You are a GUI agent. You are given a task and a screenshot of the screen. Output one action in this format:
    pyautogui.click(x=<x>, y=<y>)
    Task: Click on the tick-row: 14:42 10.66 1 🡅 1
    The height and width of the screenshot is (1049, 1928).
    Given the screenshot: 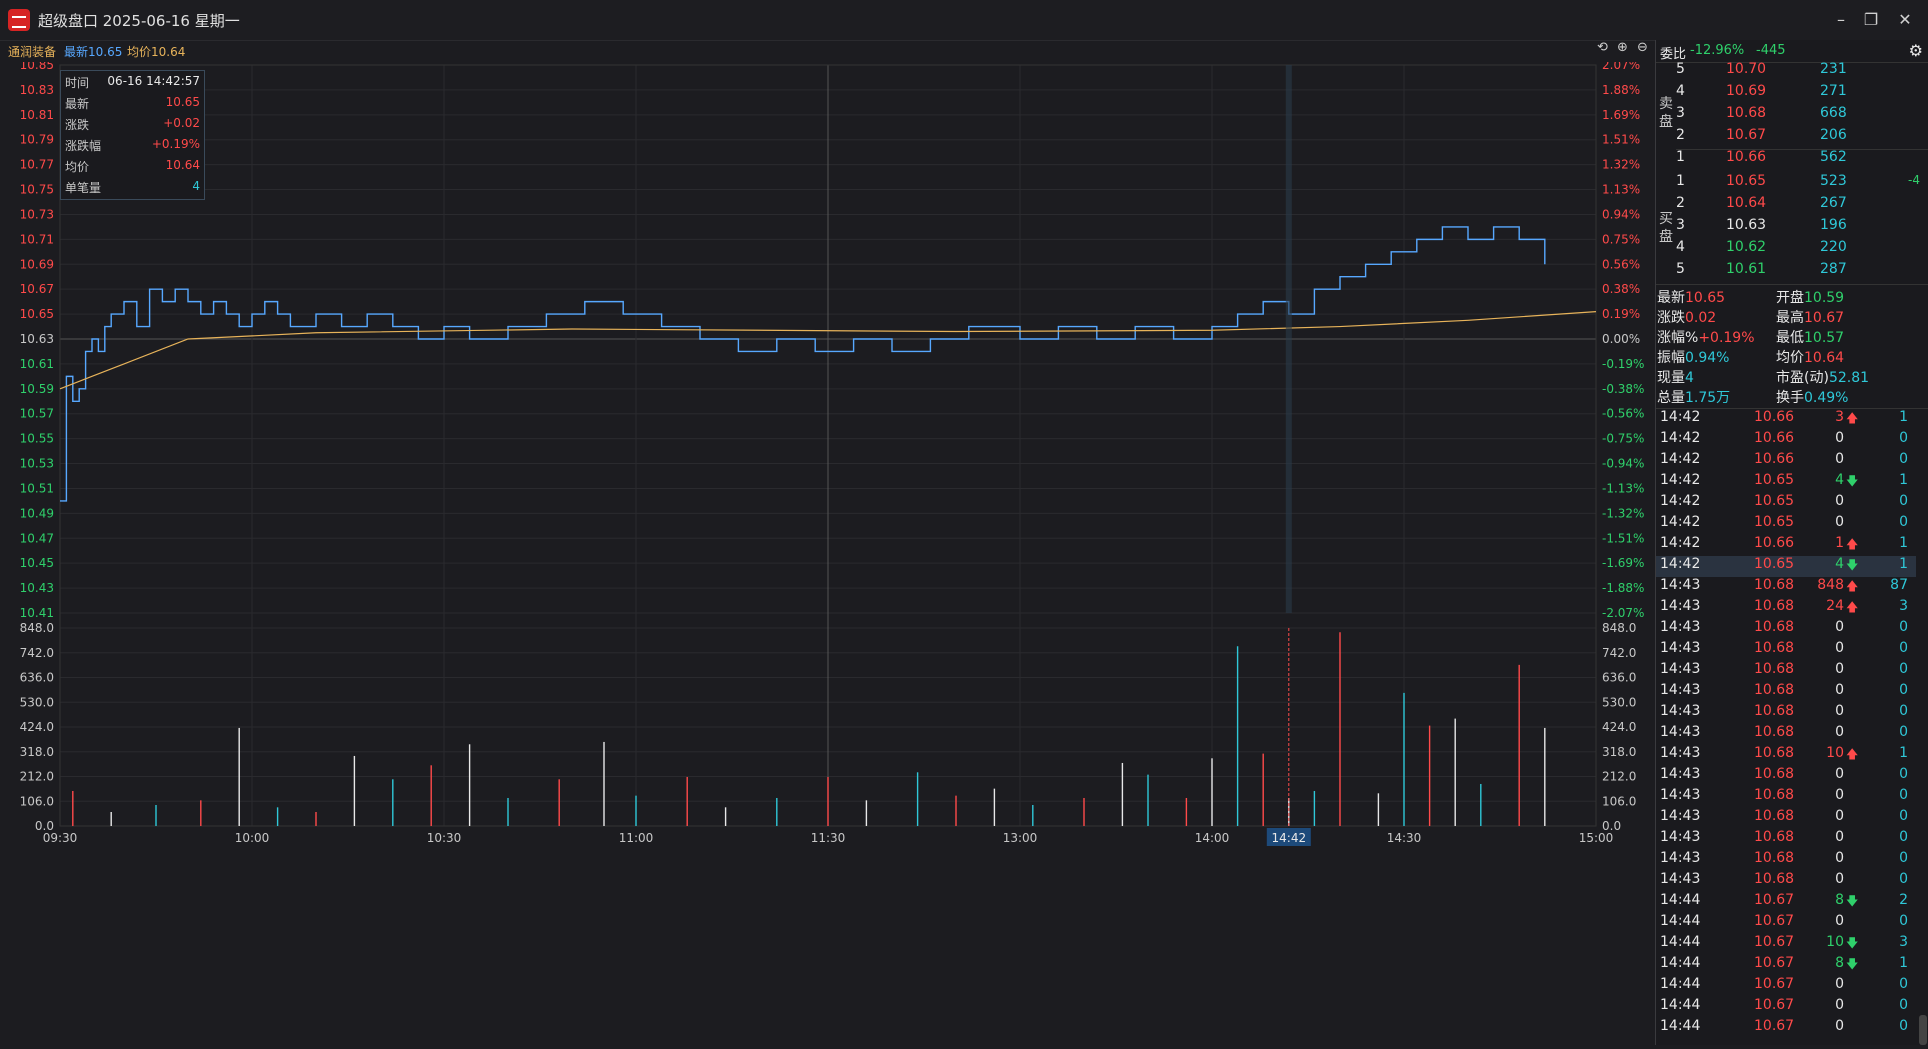 What is the action you would take?
    pyautogui.click(x=1786, y=545)
    